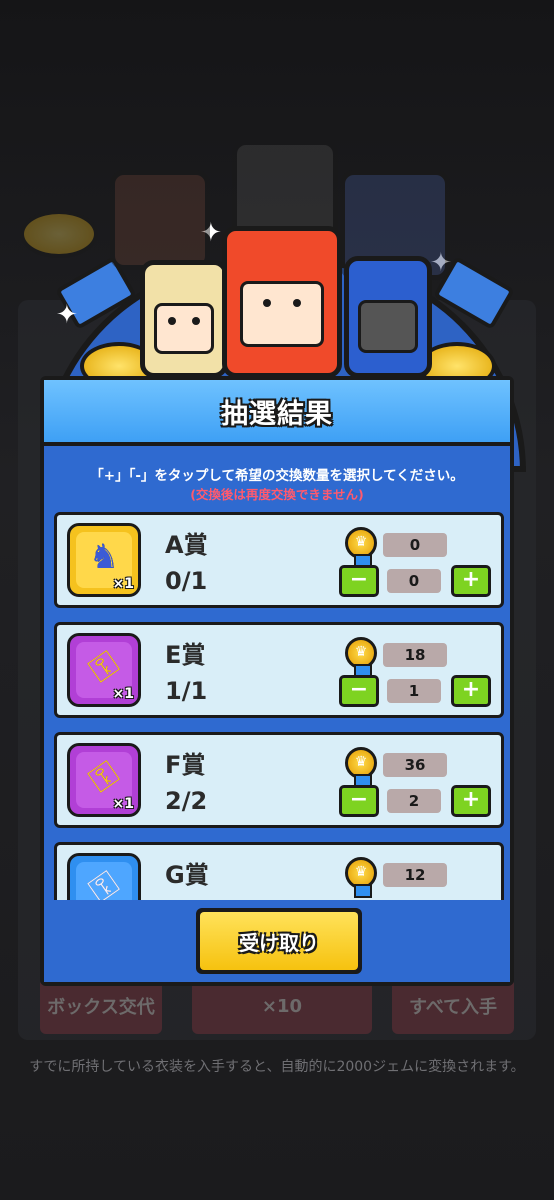 The image size is (554, 1200). I want to click on maid-character, so click(282, 302).